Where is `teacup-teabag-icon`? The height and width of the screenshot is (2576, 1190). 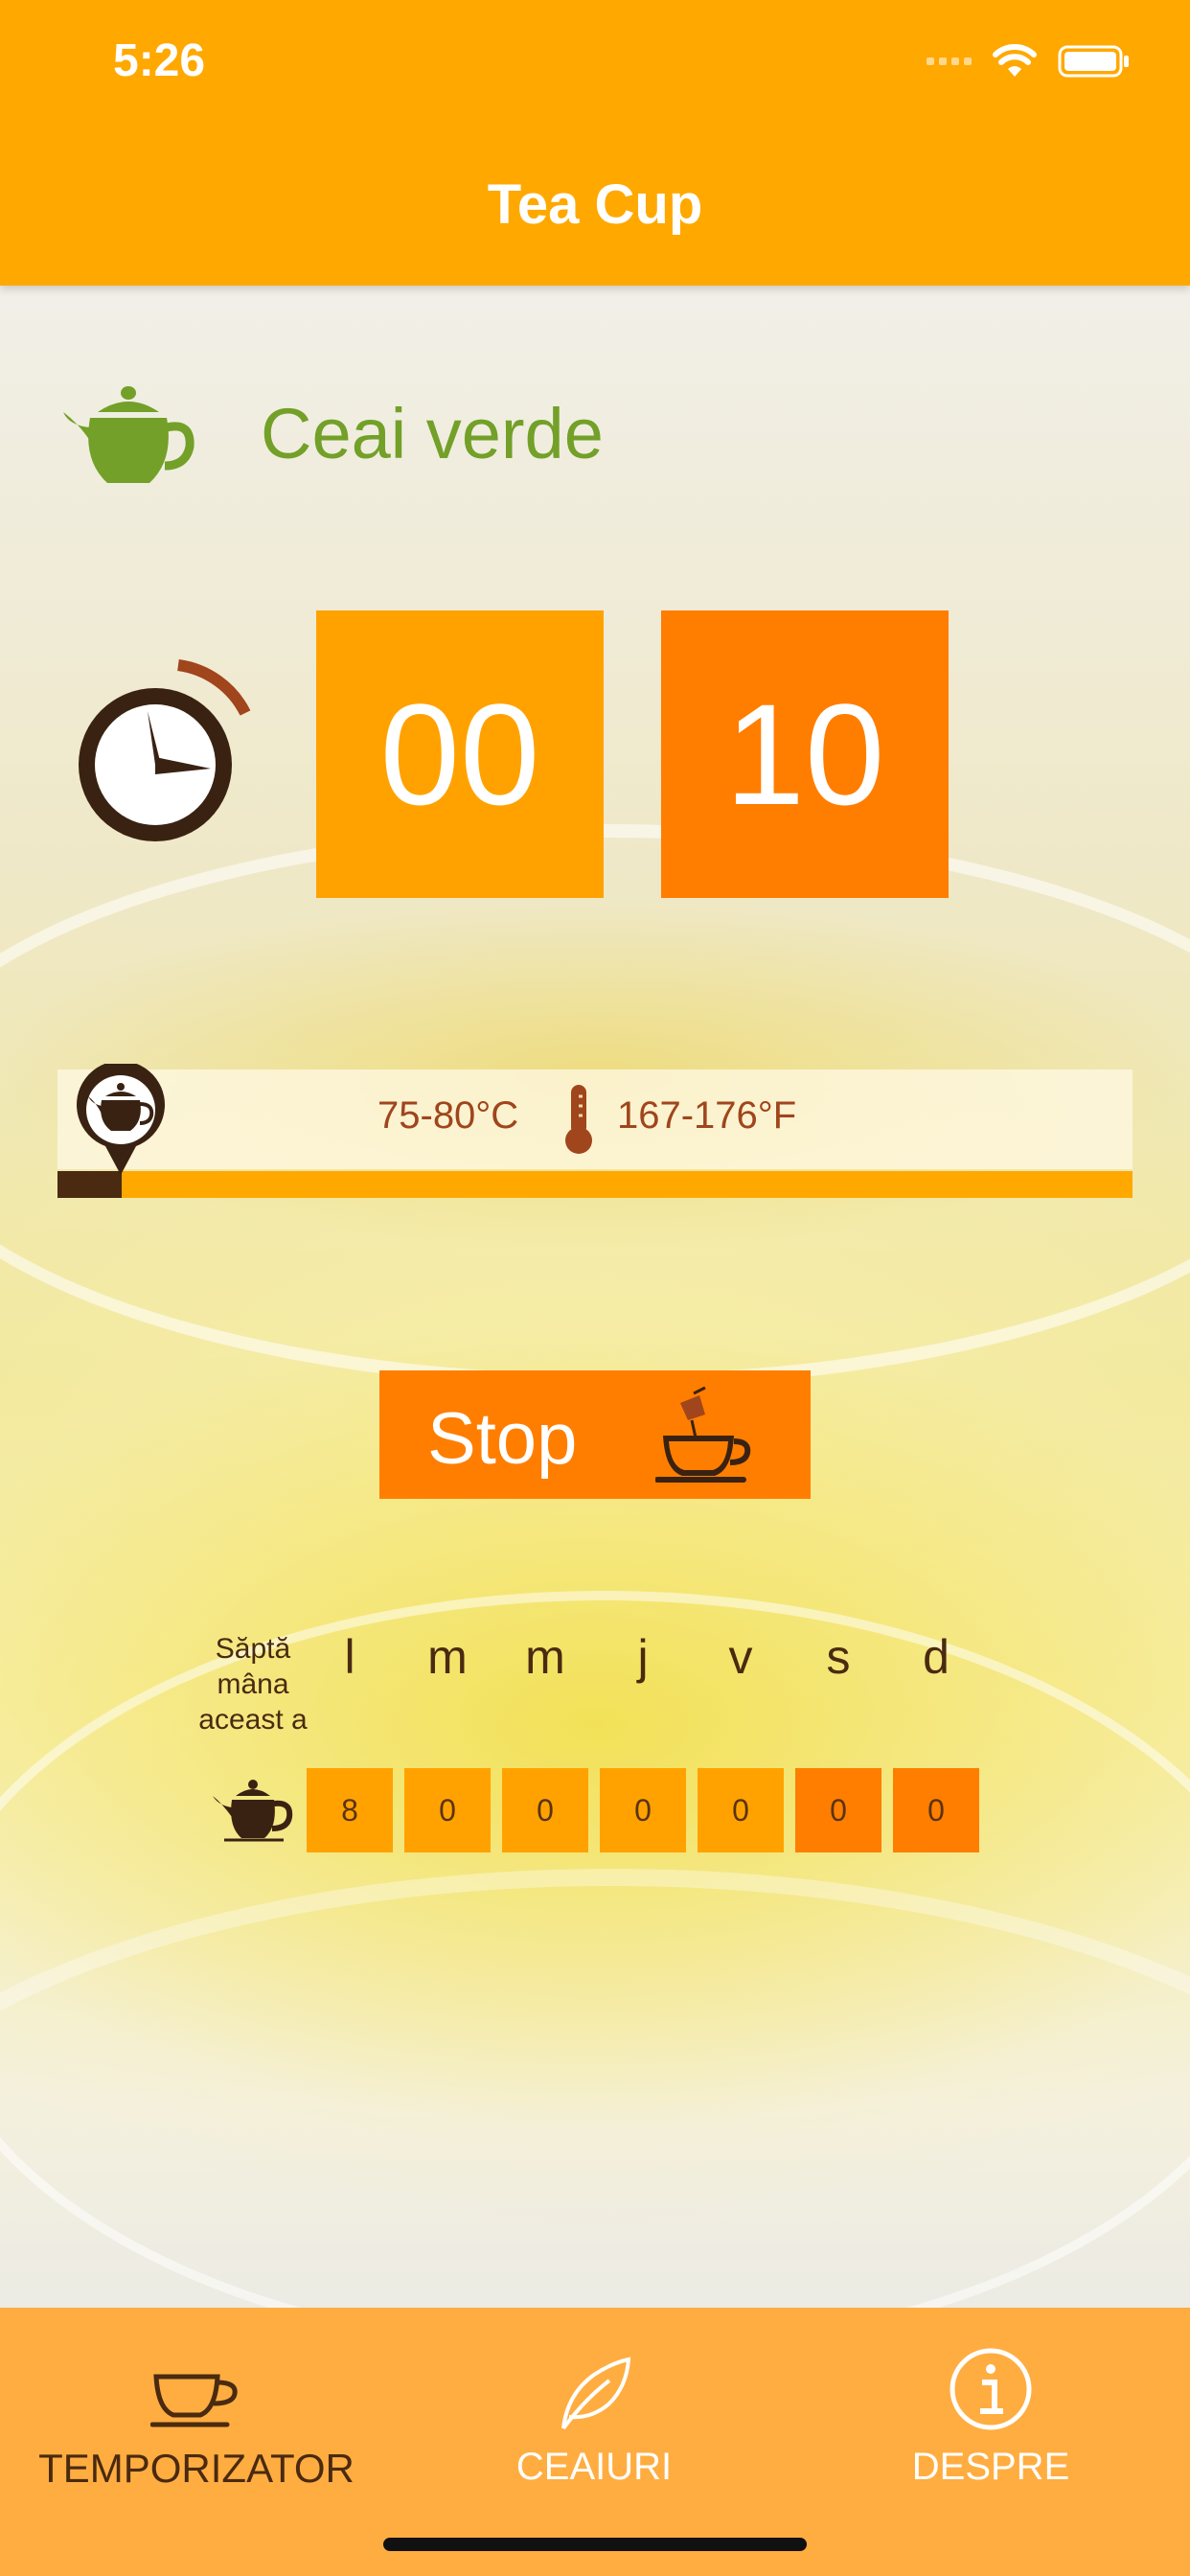
teacup-teabag-icon is located at coordinates (703, 1434).